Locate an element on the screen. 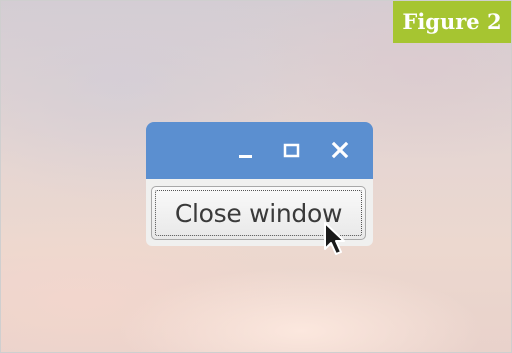 Image resolution: width=512 pixels, height=353 pixels. minimize-icon is located at coordinates (245, 156).